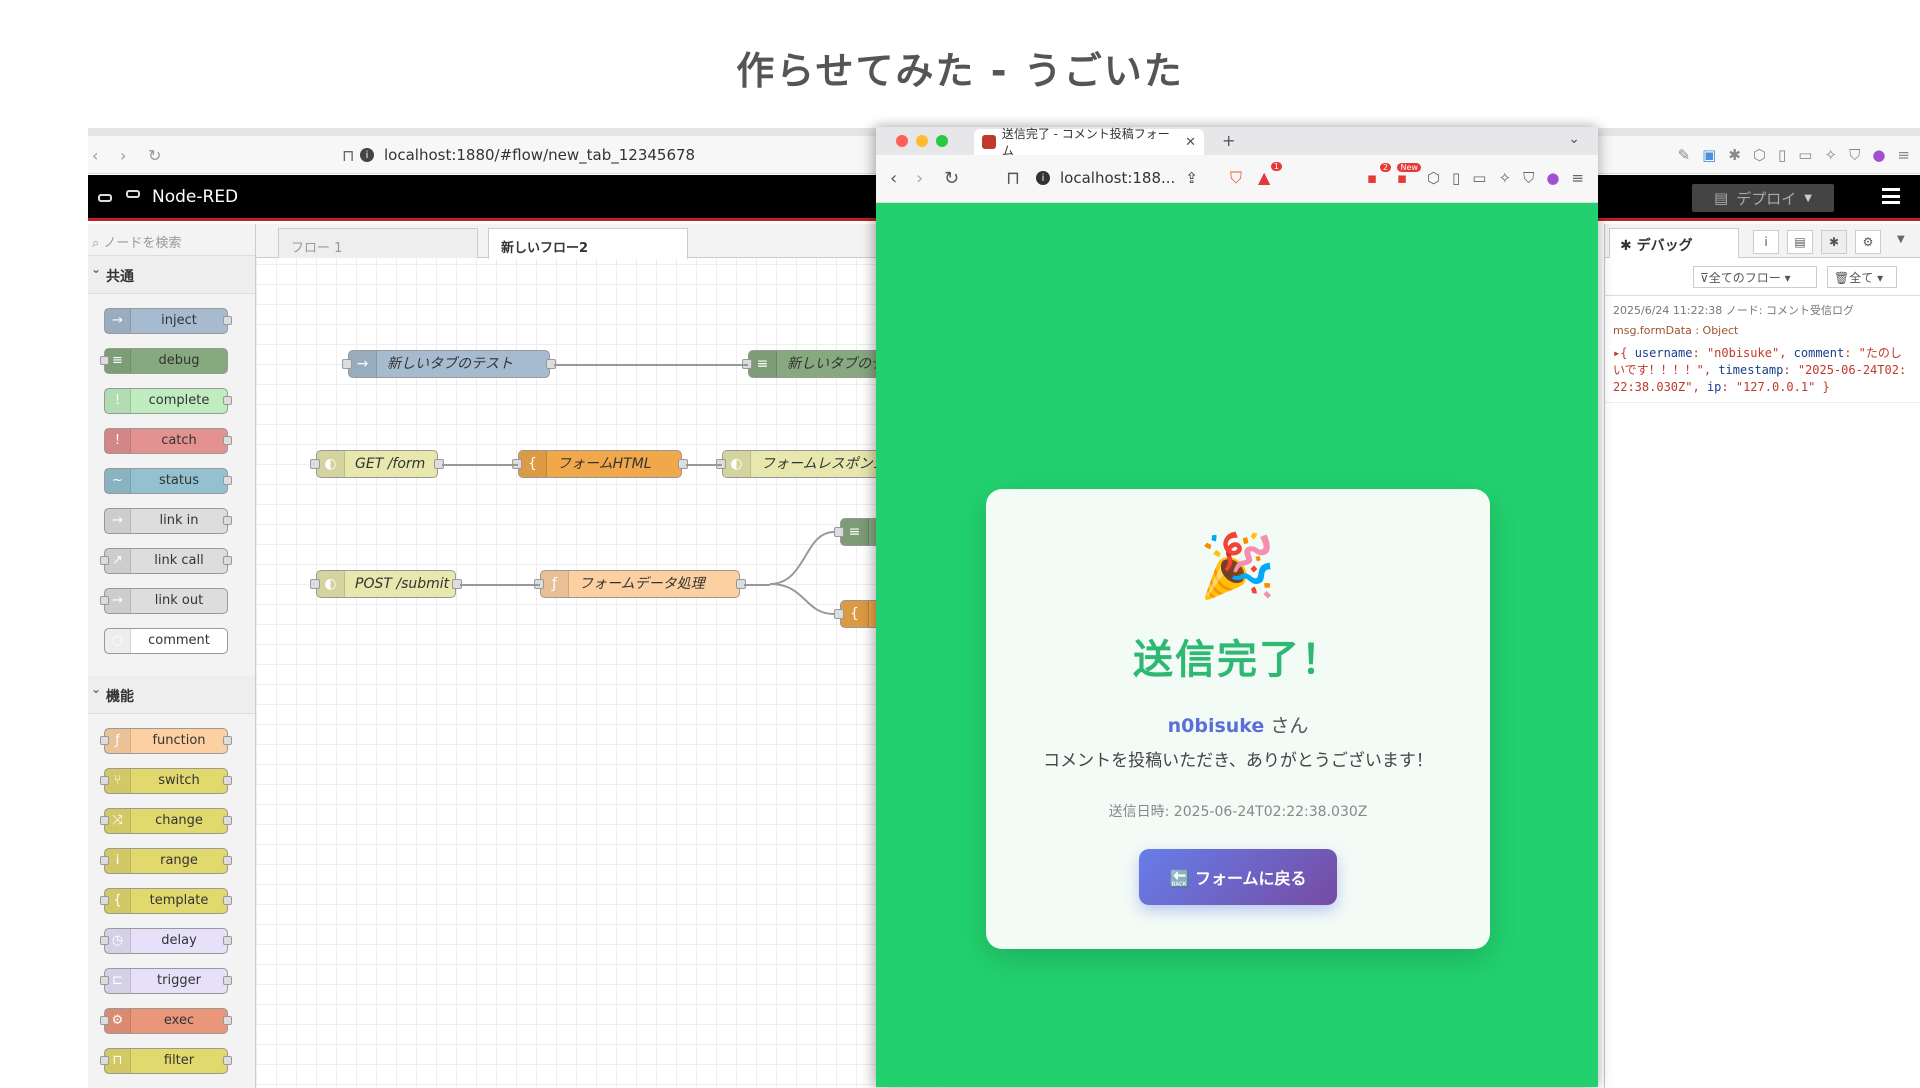 The height and width of the screenshot is (1088, 1920). What do you see at coordinates (166, 861) in the screenshot?
I see `palette-node: i range` at bounding box center [166, 861].